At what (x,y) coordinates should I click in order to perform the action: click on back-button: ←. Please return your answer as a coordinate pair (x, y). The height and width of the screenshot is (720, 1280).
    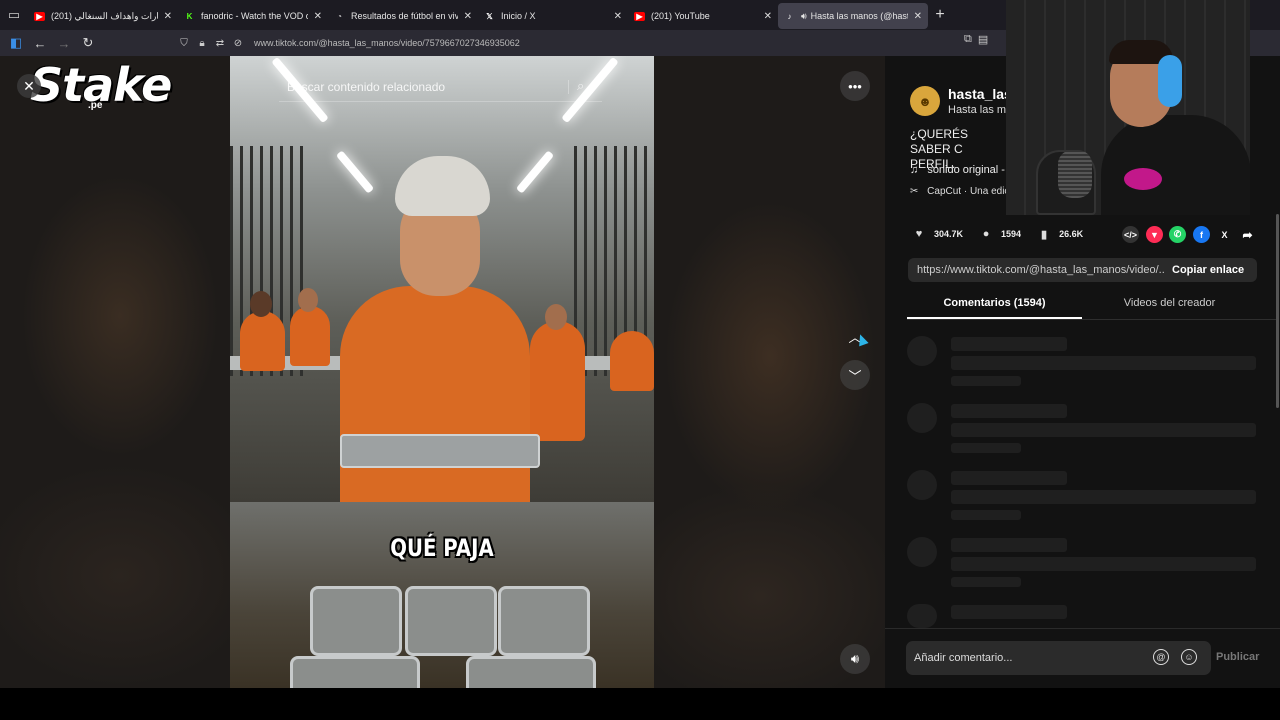
    Looking at the image, I should click on (40, 43).